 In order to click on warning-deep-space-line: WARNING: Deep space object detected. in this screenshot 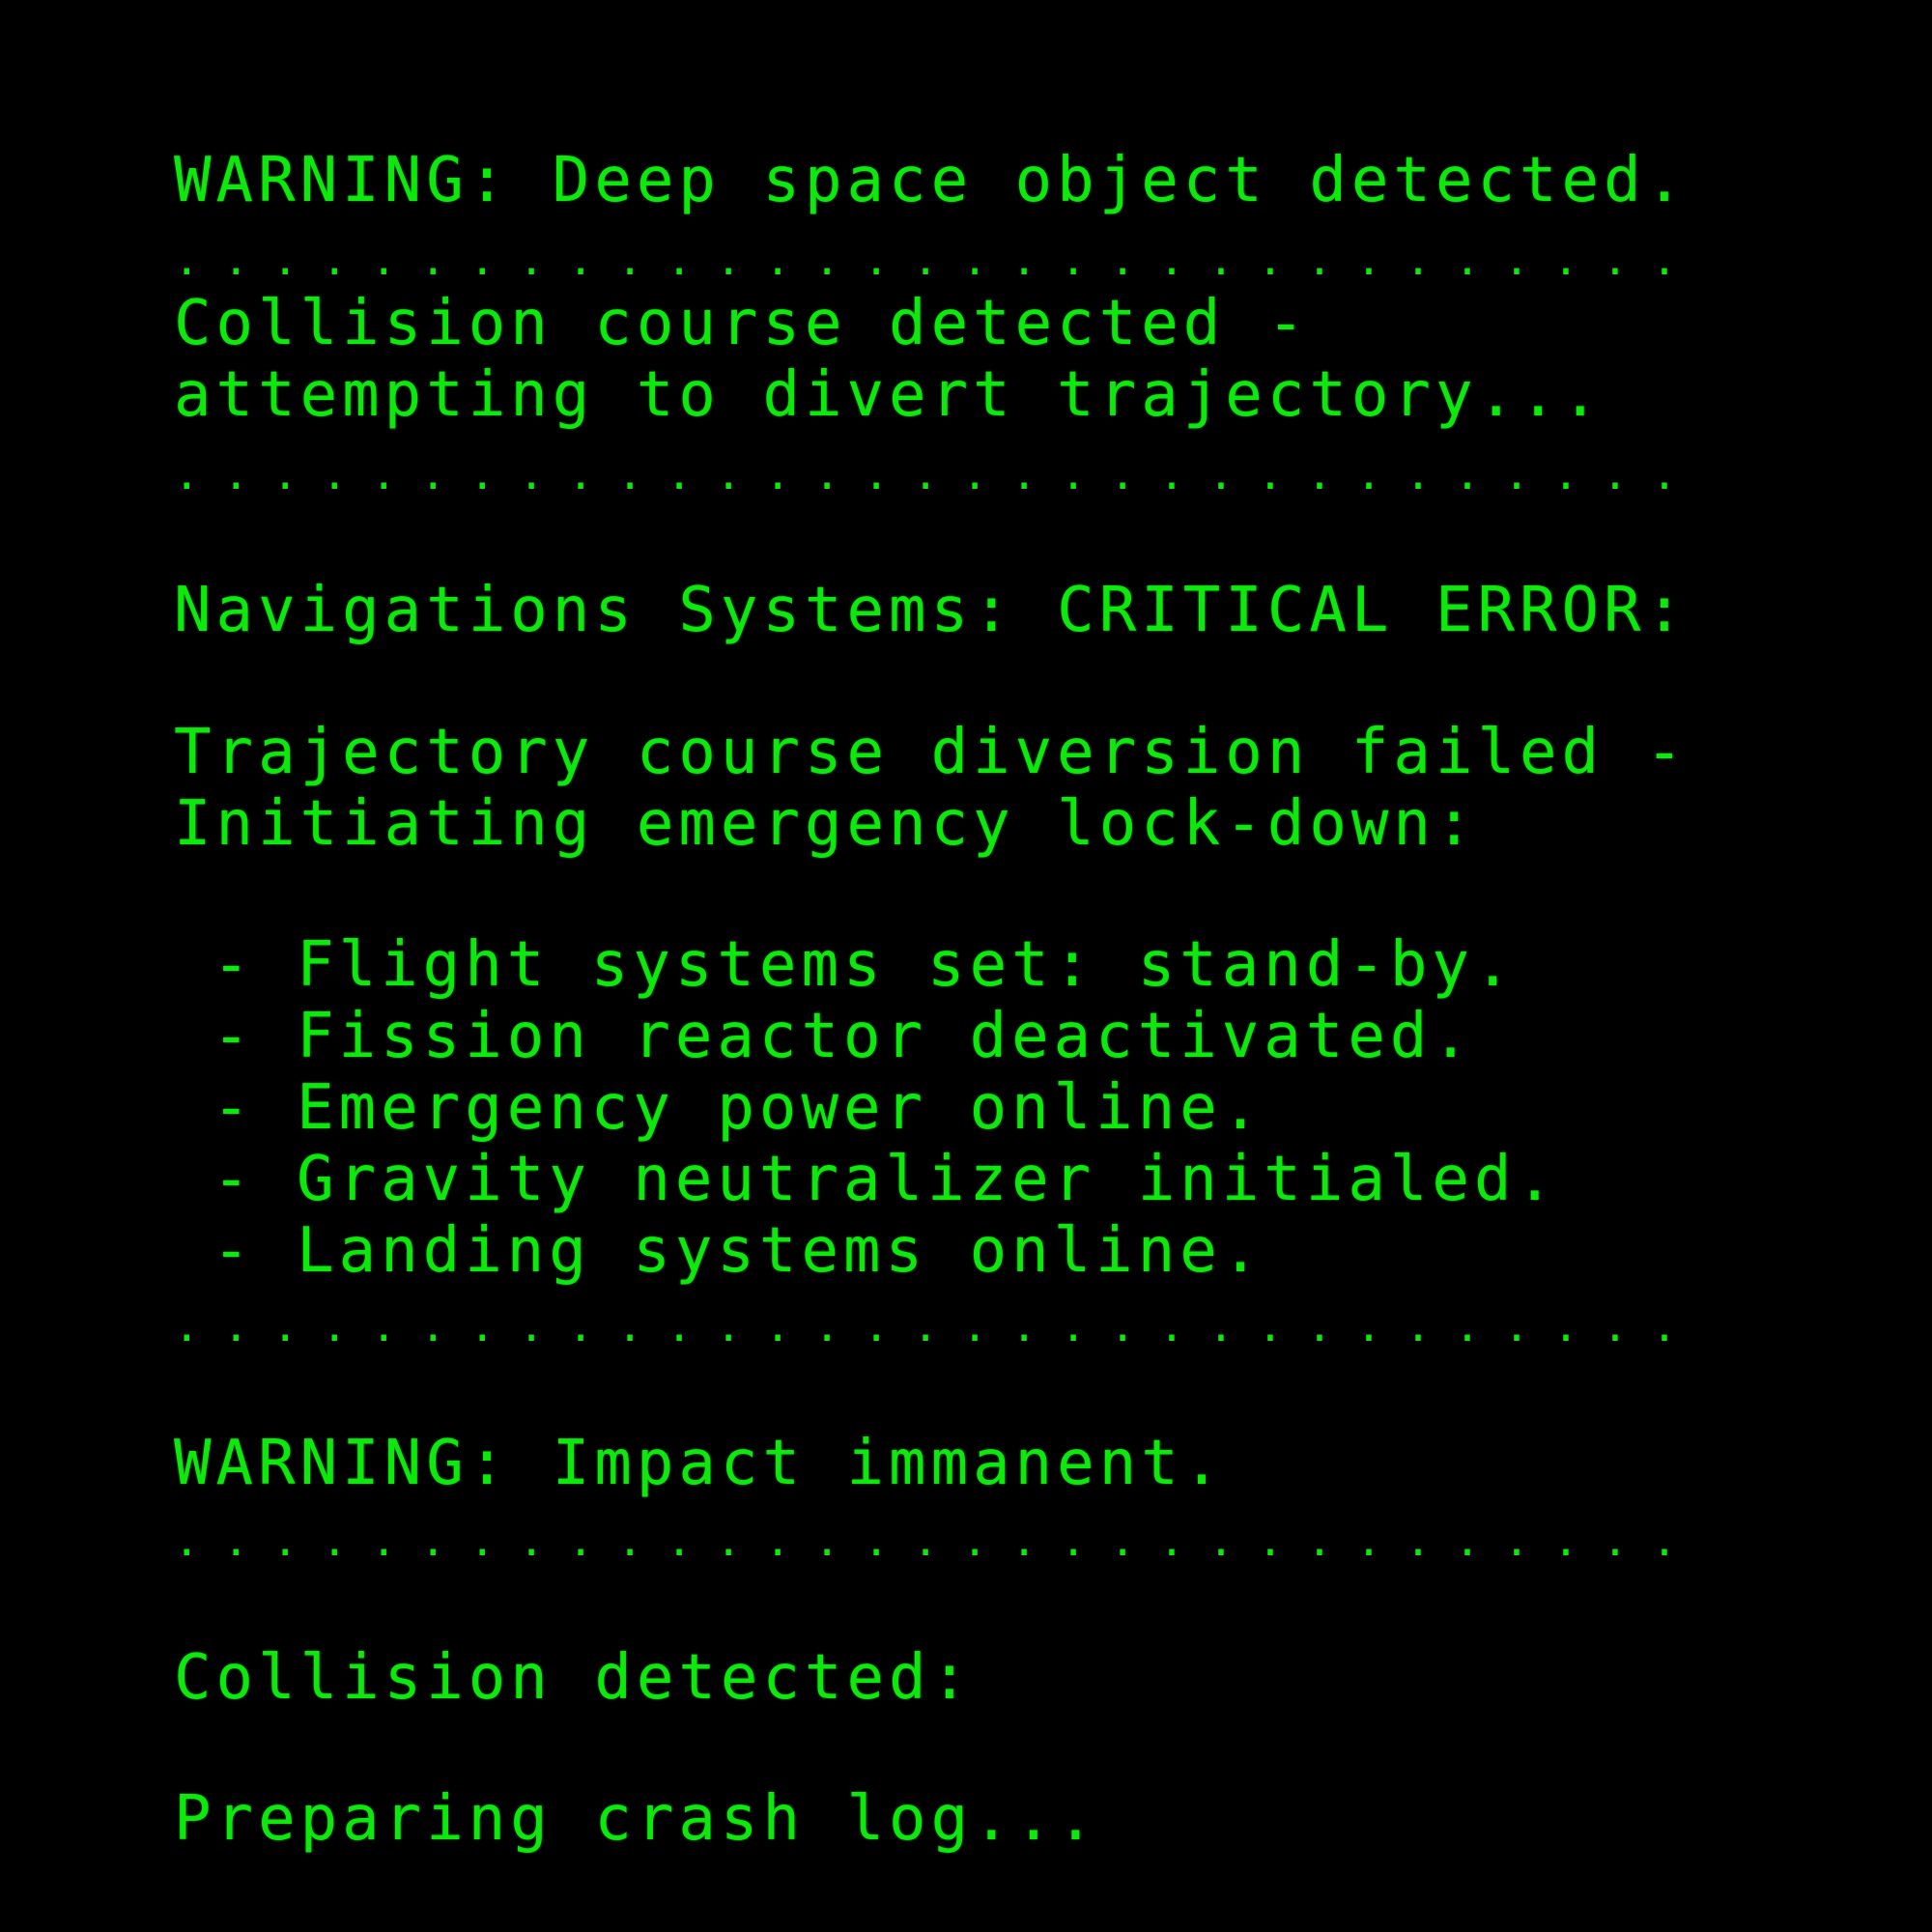, I will do `click(931, 180)`.